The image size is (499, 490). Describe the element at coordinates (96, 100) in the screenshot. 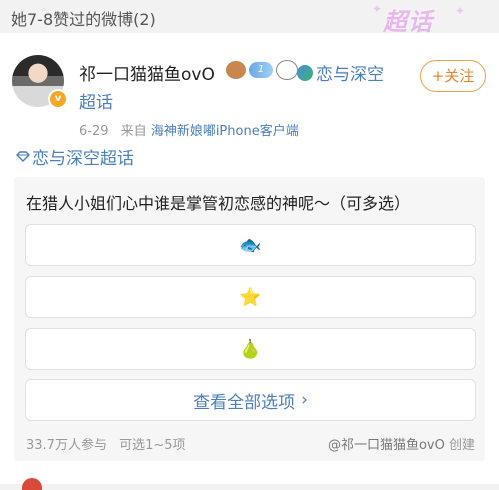

I see `topic-suffix: 超话` at that location.